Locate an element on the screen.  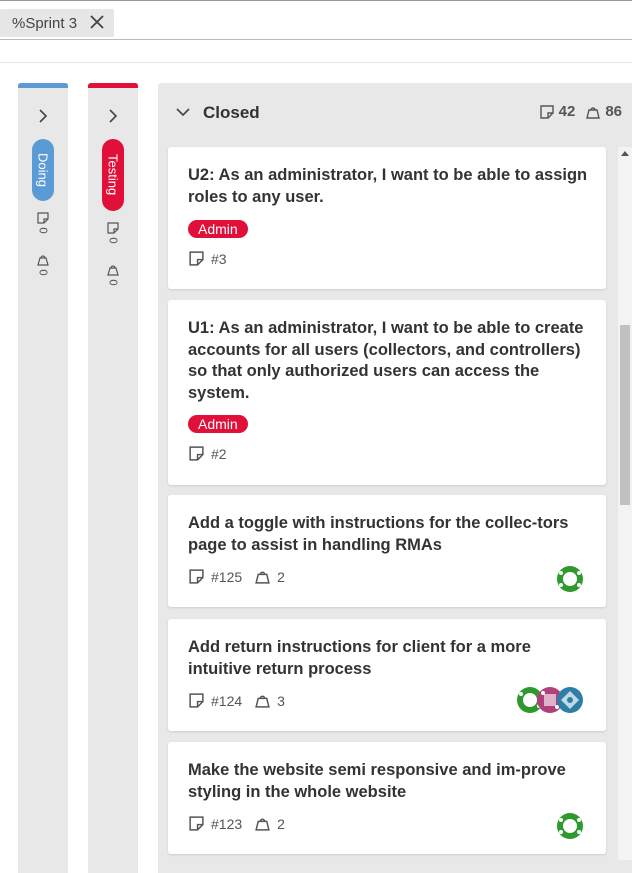
lane-name-badge: Testing is located at coordinates (113, 175).